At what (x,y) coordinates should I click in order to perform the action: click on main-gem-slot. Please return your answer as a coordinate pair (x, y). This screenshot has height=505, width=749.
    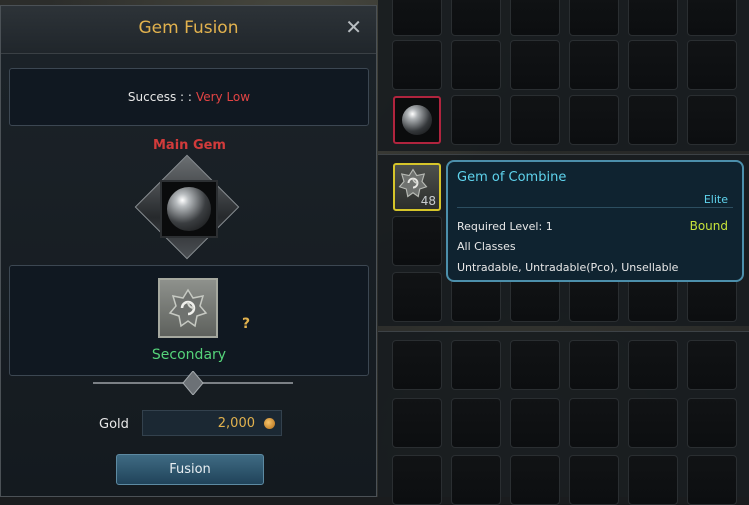
    Looking at the image, I should click on (189, 209).